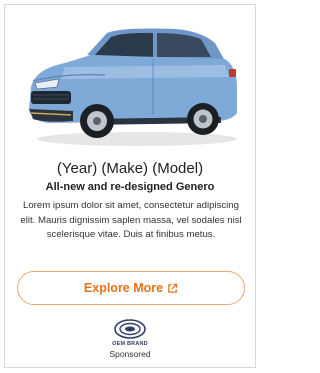 The image size is (320, 373). I want to click on ad-subtitle: All-new and re-designed Genero, so click(130, 187).